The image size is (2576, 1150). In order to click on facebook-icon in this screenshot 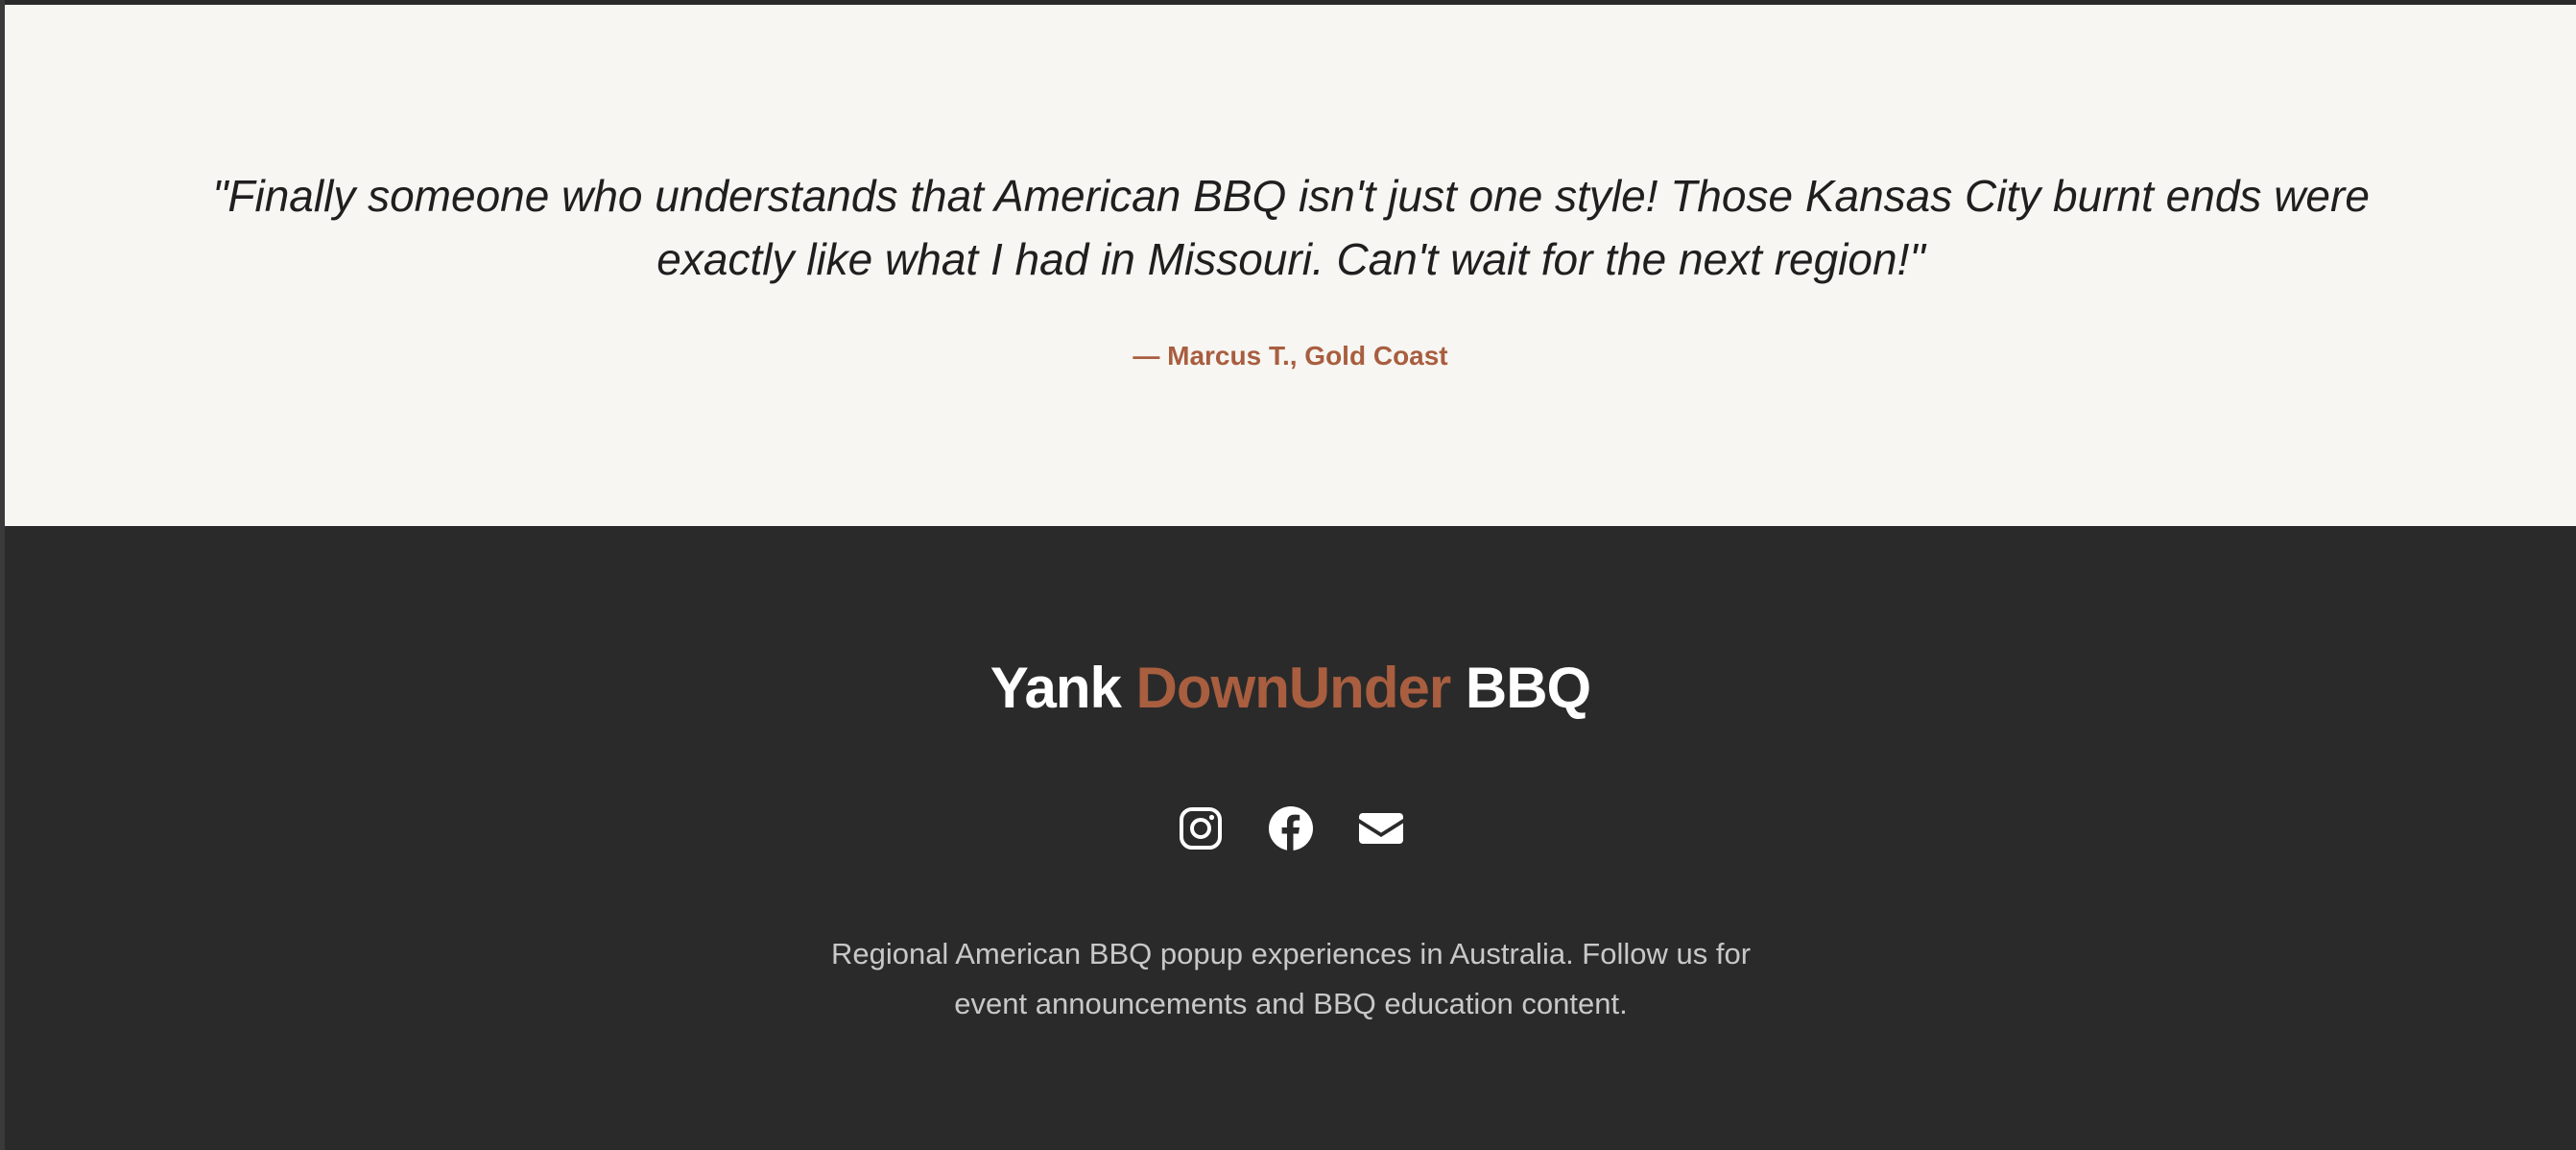, I will do `click(1290, 828)`.